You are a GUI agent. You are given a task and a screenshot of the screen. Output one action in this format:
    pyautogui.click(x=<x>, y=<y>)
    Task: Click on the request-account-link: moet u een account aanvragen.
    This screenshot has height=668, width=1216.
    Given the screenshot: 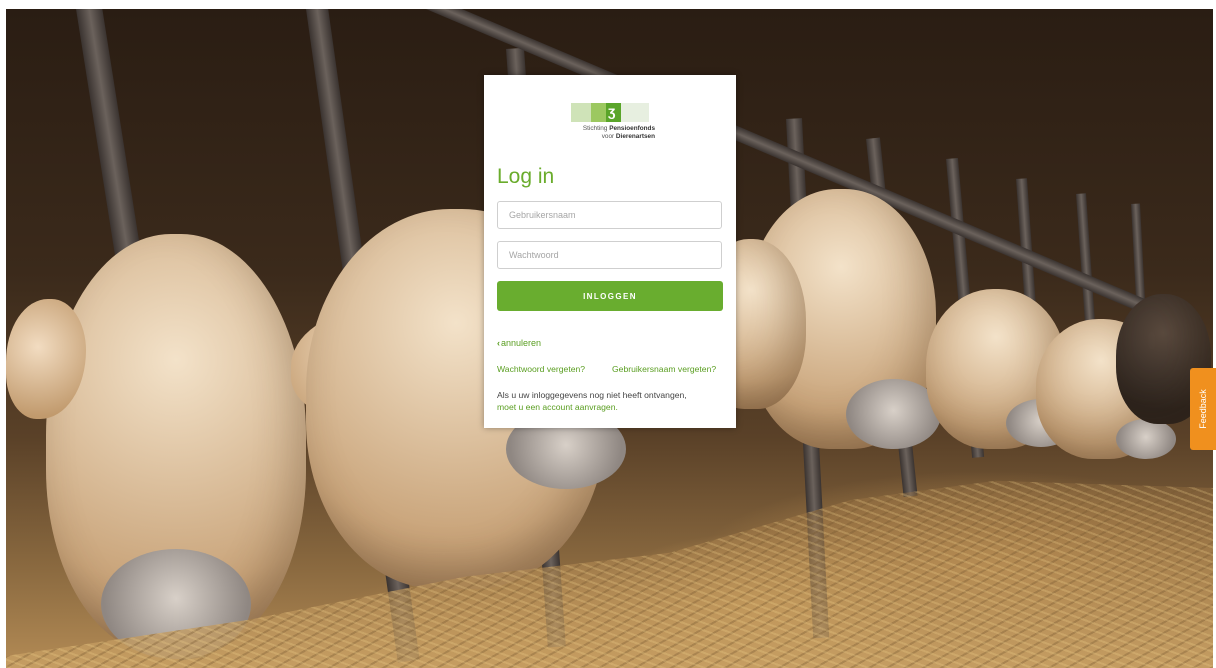 What is the action you would take?
    pyautogui.click(x=557, y=407)
    